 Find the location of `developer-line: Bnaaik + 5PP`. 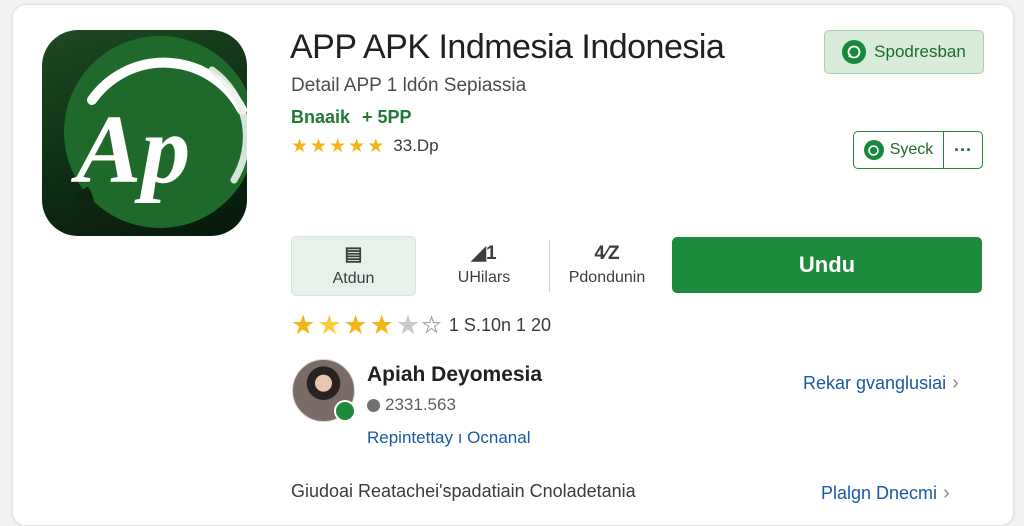

developer-line: Bnaaik + 5PP is located at coordinates (351, 117).